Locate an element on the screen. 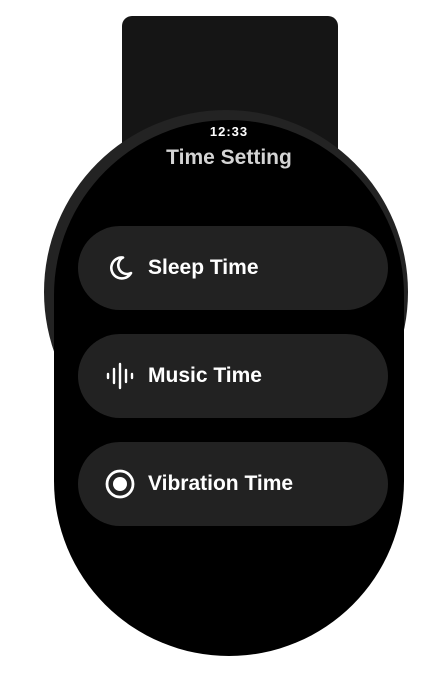  music-time-label: Music Time is located at coordinates (205, 375).